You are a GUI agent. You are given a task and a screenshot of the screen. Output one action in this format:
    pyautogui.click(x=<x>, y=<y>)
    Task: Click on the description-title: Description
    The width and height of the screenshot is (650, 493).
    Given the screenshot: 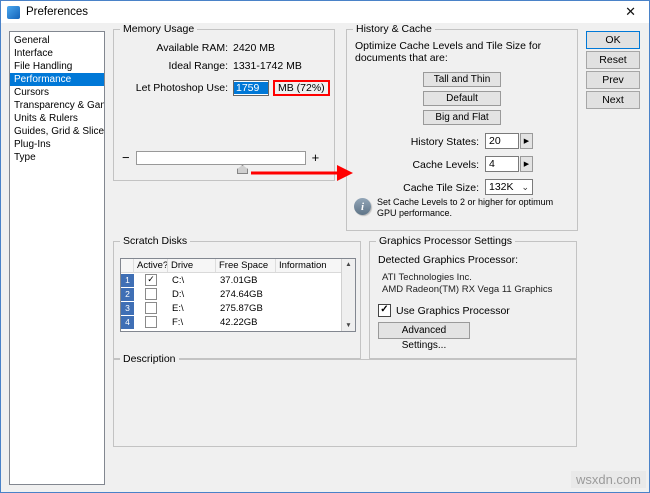 What is the action you would take?
    pyautogui.click(x=149, y=359)
    